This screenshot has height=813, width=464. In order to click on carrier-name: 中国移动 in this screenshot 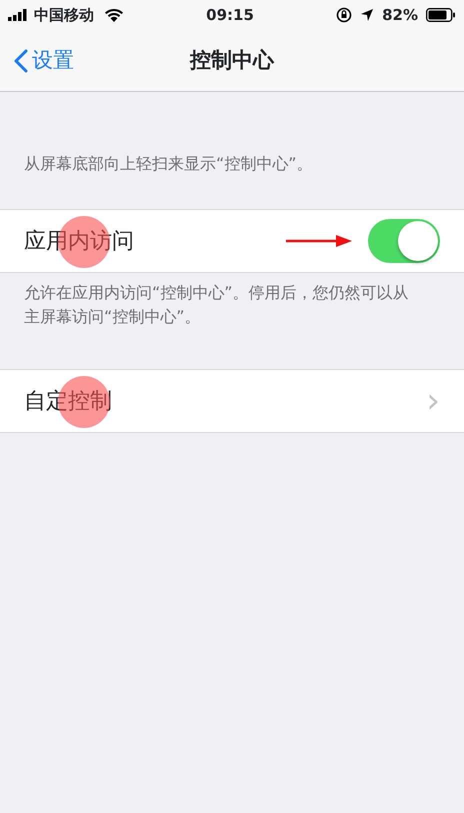, I will do `click(64, 15)`.